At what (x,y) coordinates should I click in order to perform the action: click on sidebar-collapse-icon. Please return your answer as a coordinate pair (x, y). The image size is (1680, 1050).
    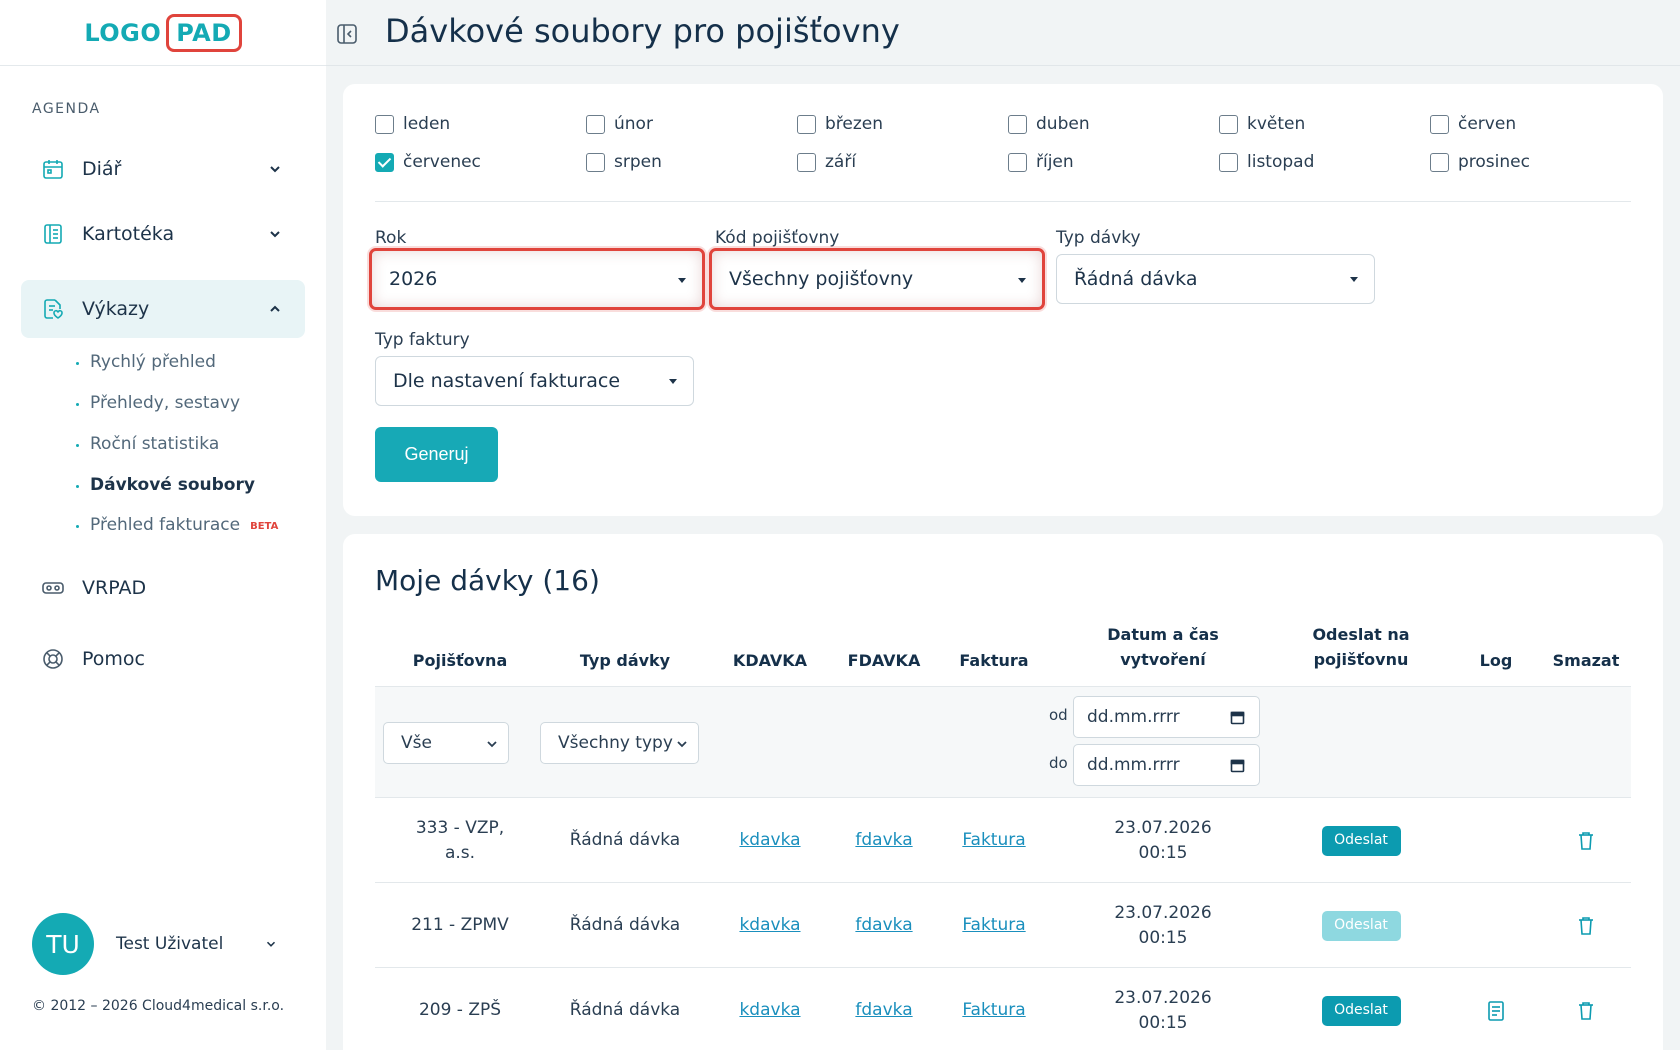
    Looking at the image, I should click on (347, 34).